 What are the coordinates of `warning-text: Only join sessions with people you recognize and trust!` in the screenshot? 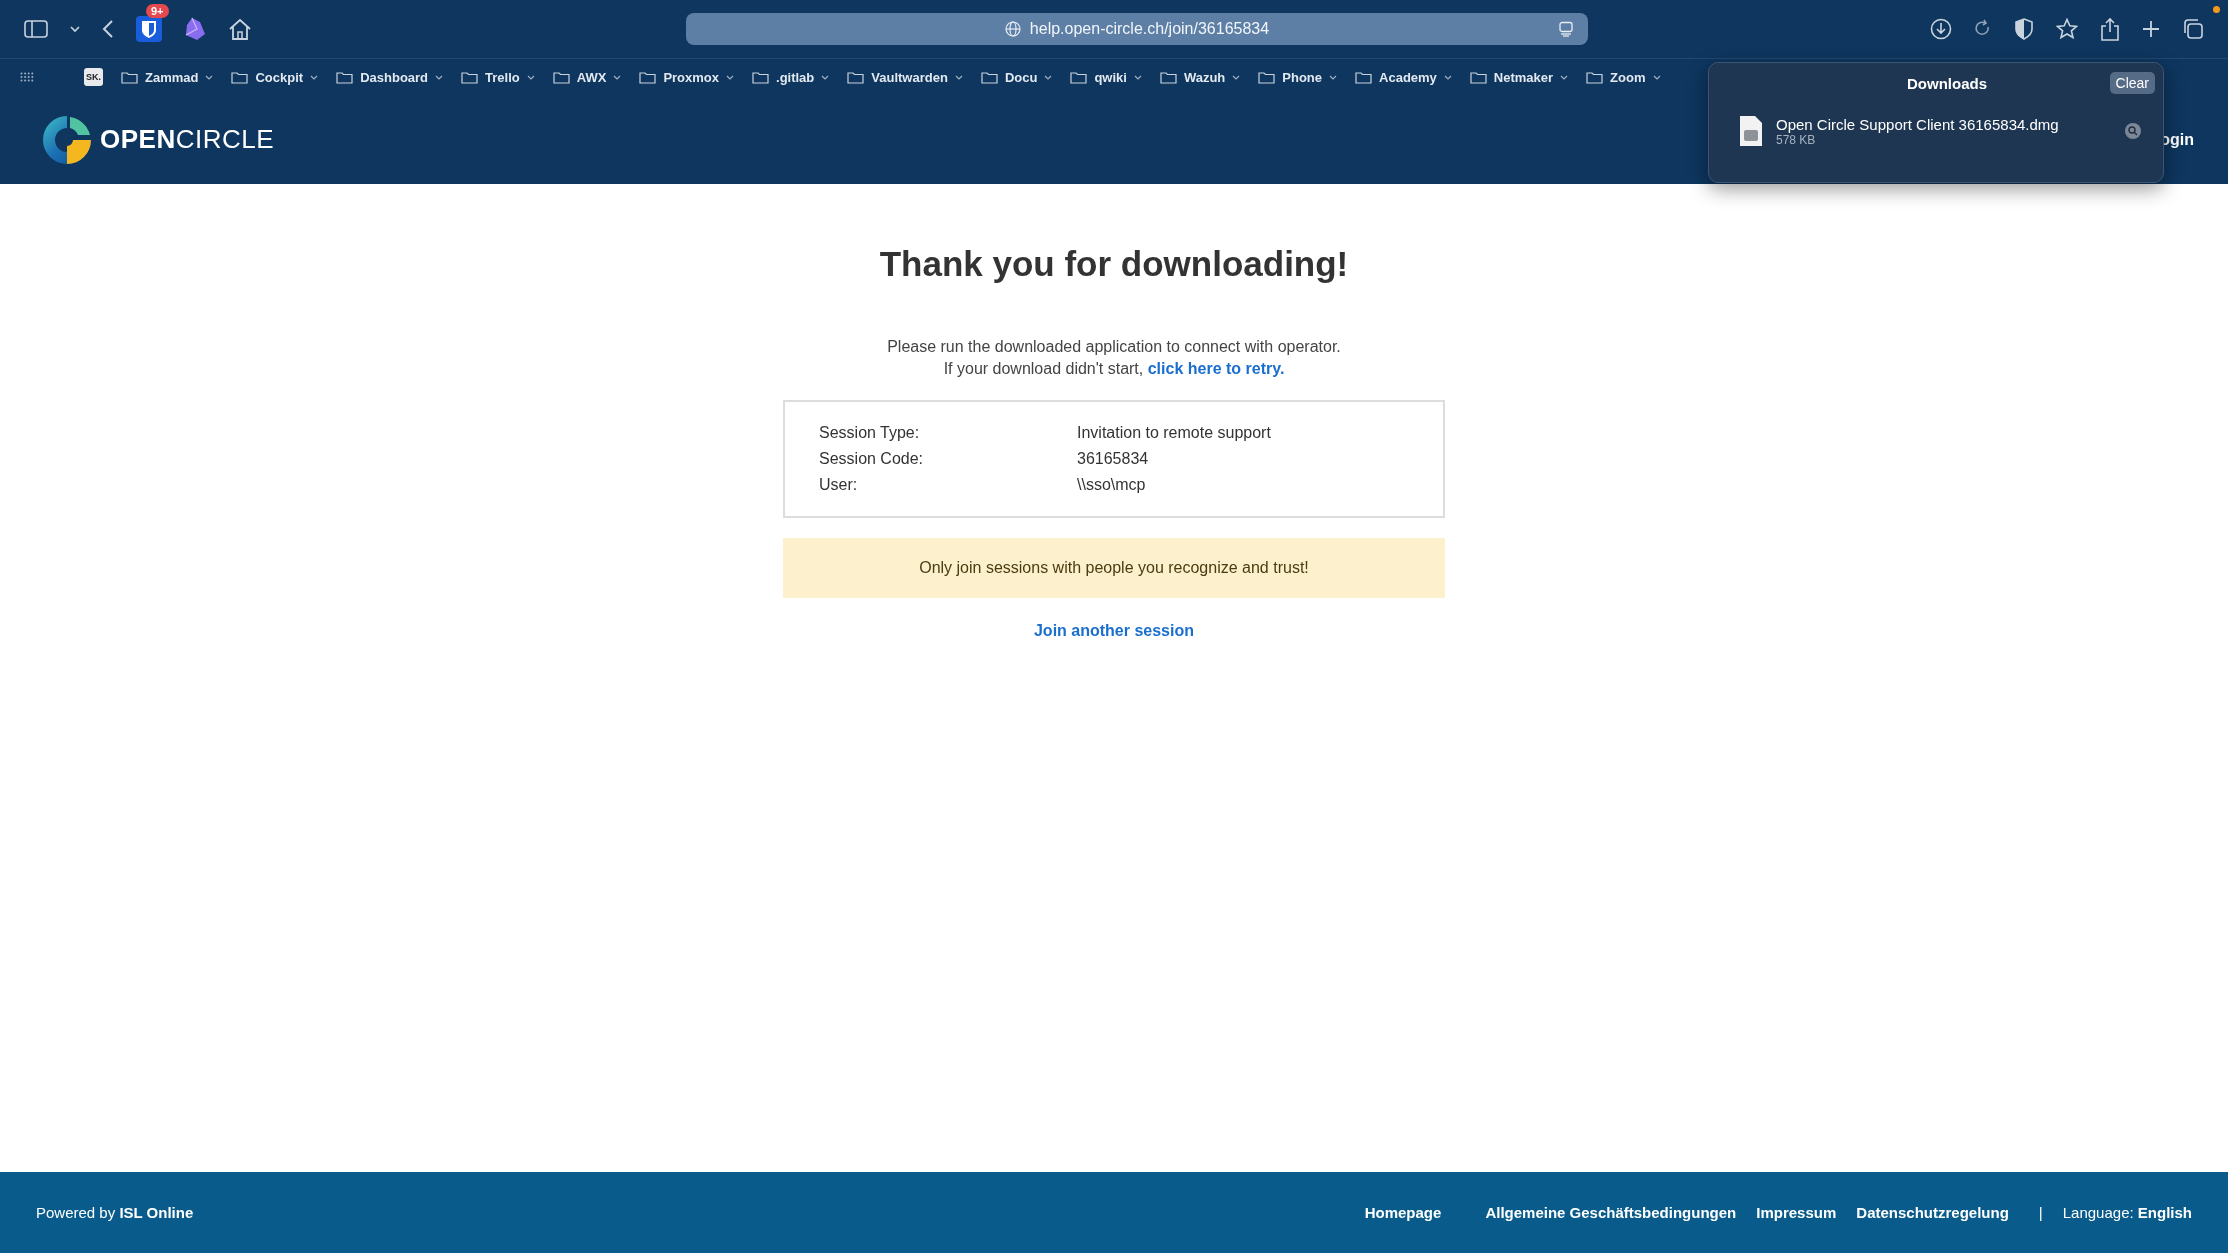 It's located at (1114, 568).